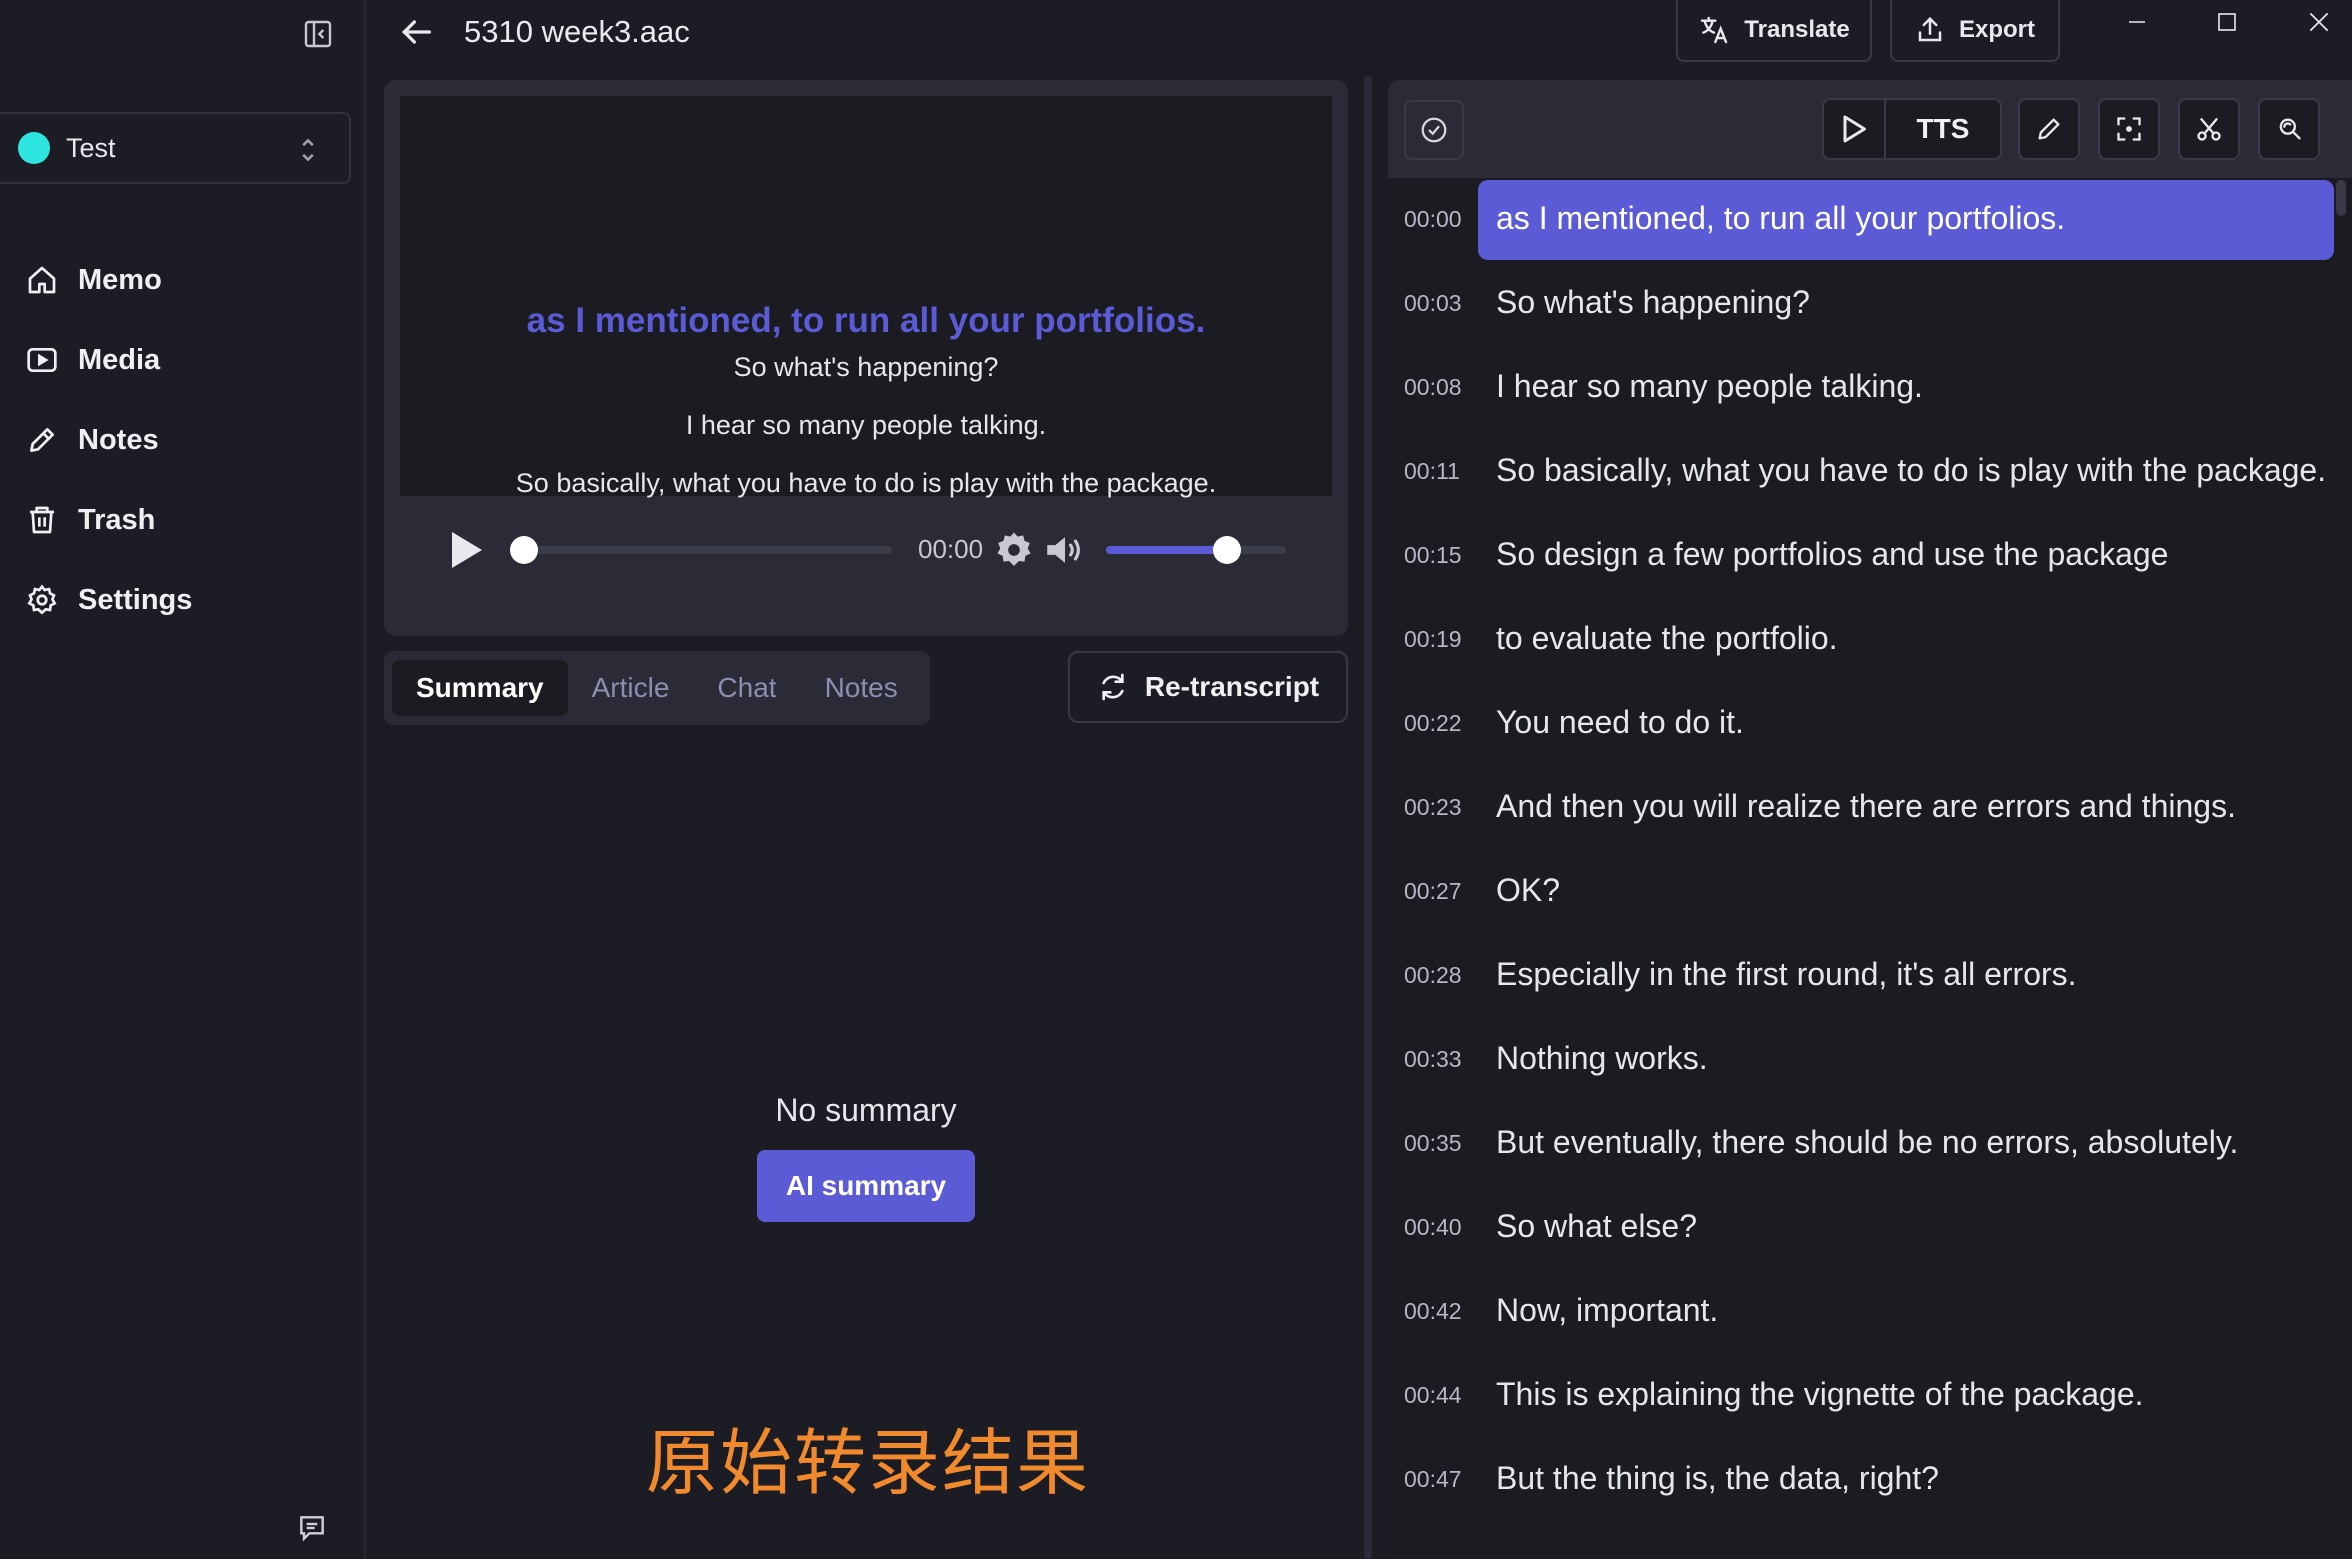 Image resolution: width=2352 pixels, height=1559 pixels. What do you see at coordinates (1602, 1058) in the screenshot?
I see `segment-text: Nothing works.` at bounding box center [1602, 1058].